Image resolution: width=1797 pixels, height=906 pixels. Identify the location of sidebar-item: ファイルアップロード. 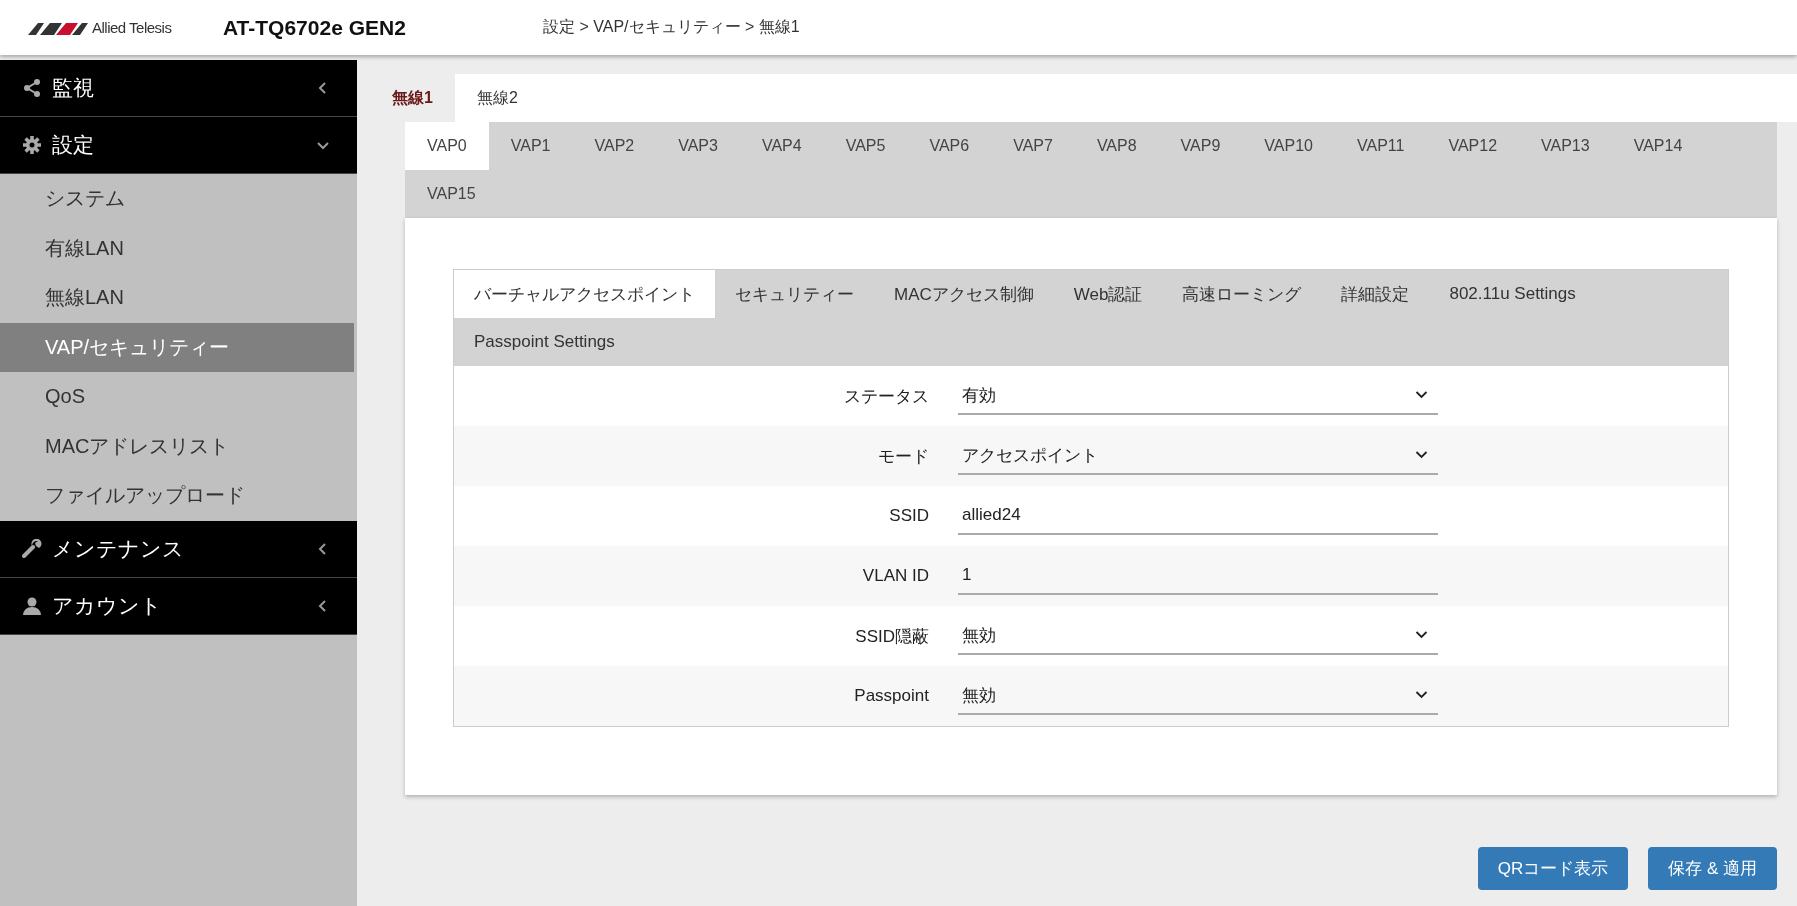
(177, 496).